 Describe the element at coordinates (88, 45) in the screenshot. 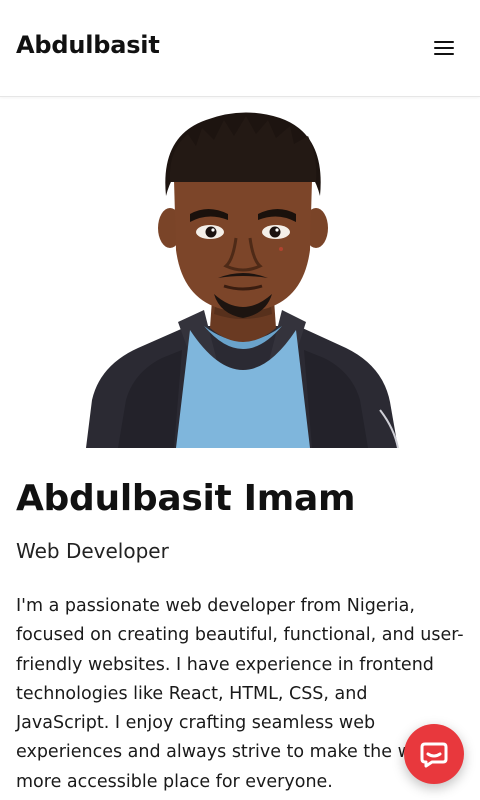

I see `brand-logo: Abdulbasit` at that location.